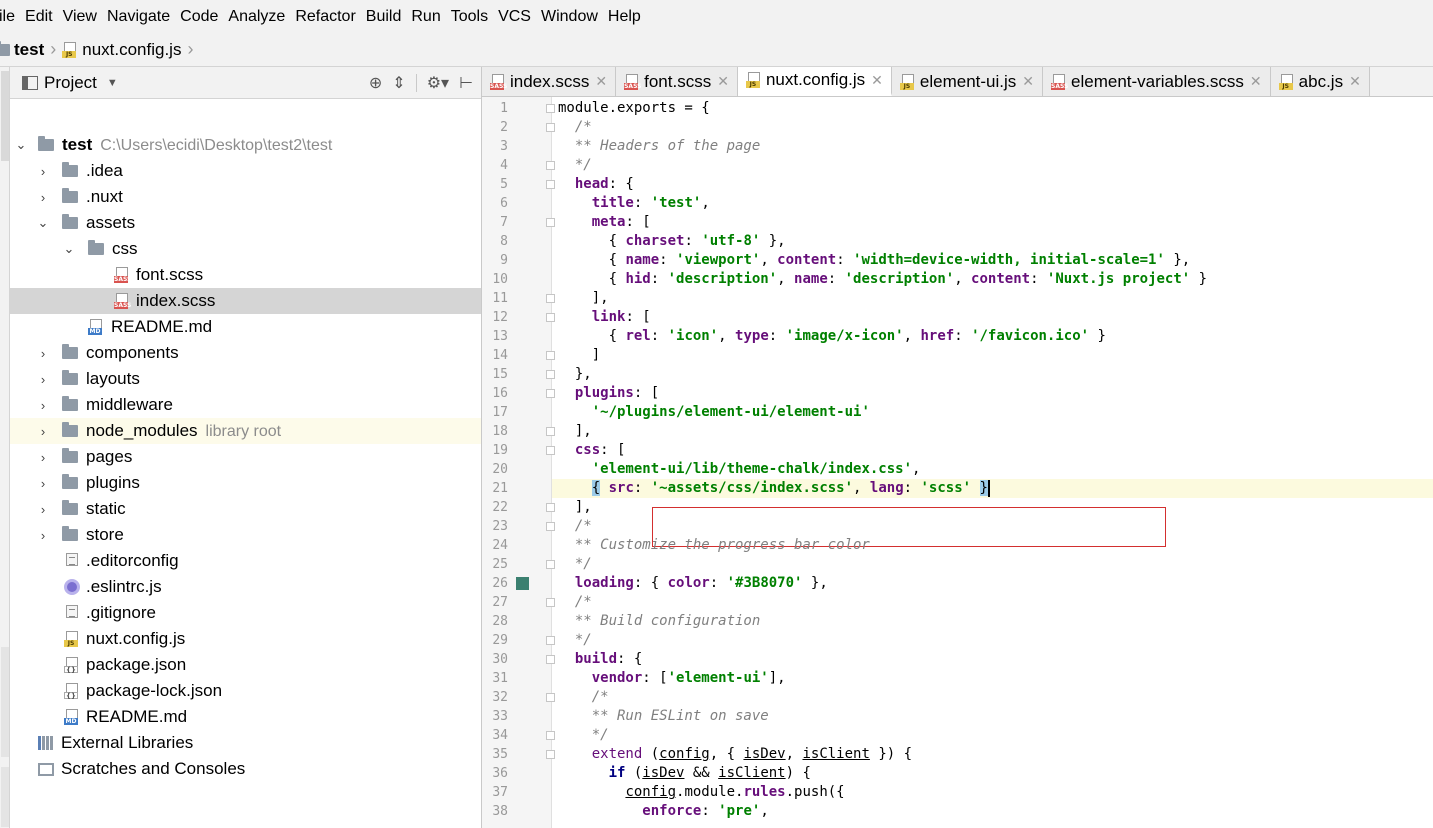 The width and height of the screenshot is (1433, 828). Describe the element at coordinates (693, 583) in the screenshot. I see `code-line: loading: { color: '#3B8070' },` at that location.